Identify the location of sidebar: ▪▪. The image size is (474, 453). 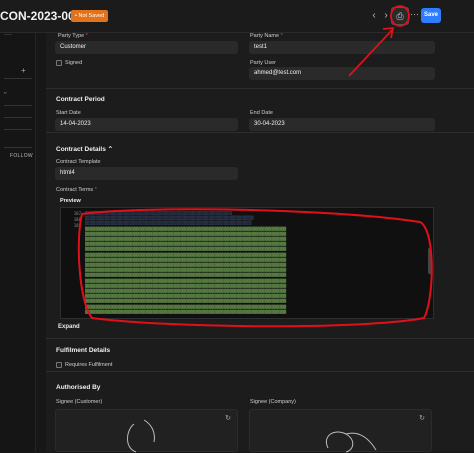
(18, 242).